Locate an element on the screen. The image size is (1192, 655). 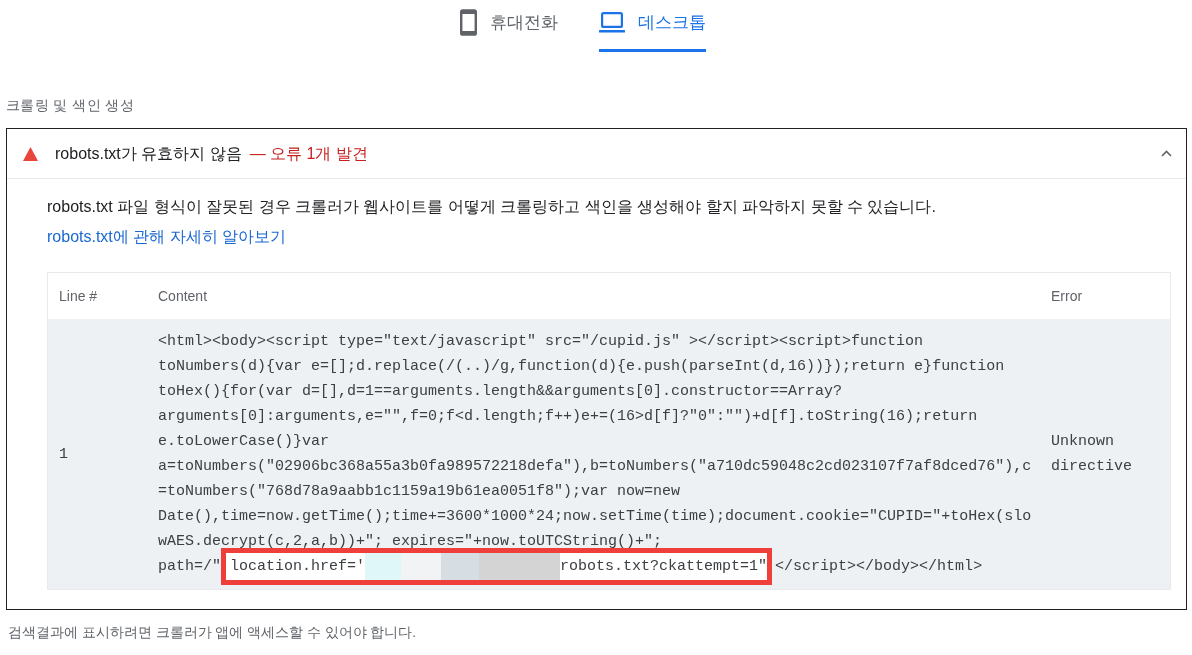
code-line: <html><body><script type="text/javascript" src="/cupid.js" ></script><script>function is located at coordinates (541, 342).